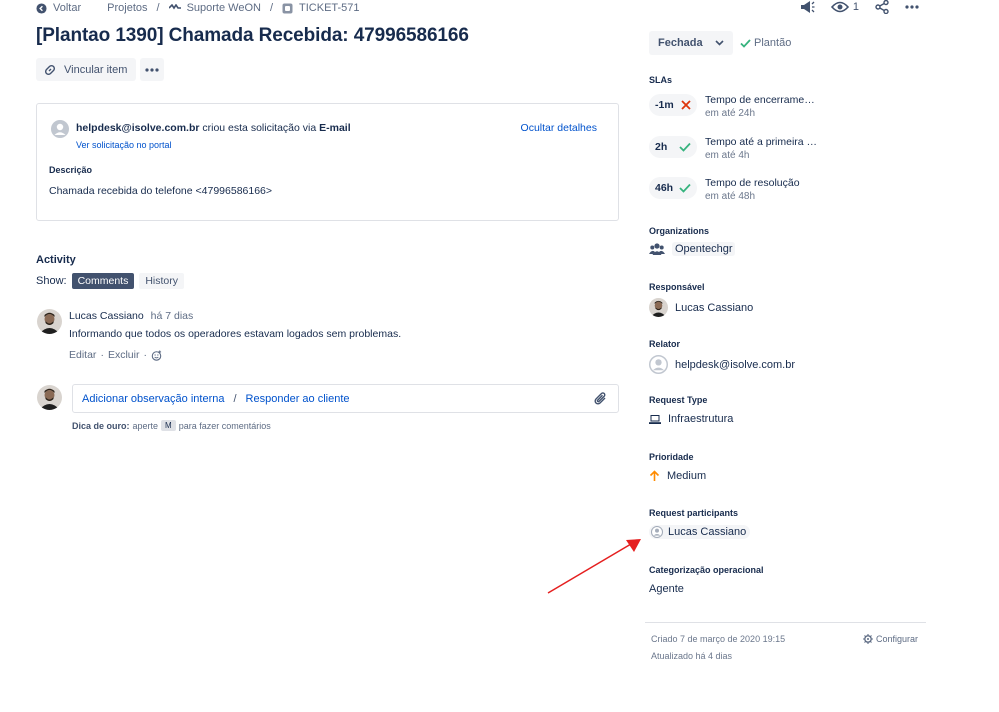 Image resolution: width=999 pixels, height=712 pixels. I want to click on requester-email: helpdesk@isolve.com.br, so click(137, 128).